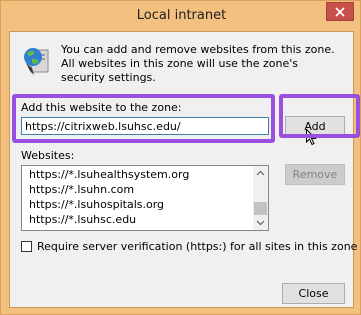  Describe the element at coordinates (96, 204) in the screenshot. I see `list-item: https://*.lsuhospitals.org` at that location.